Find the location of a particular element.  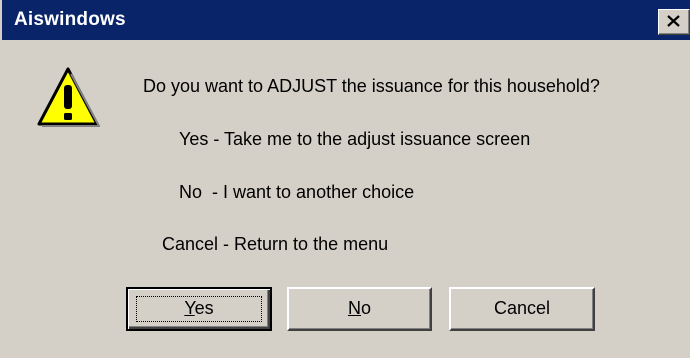

no-description: No - I want to another choice is located at coordinates (297, 192).